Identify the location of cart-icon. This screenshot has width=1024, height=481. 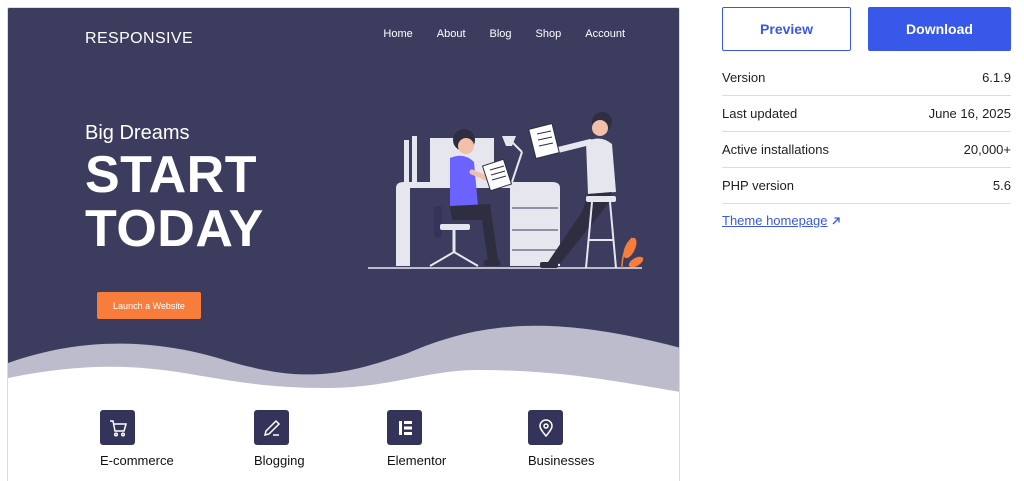
(117, 427).